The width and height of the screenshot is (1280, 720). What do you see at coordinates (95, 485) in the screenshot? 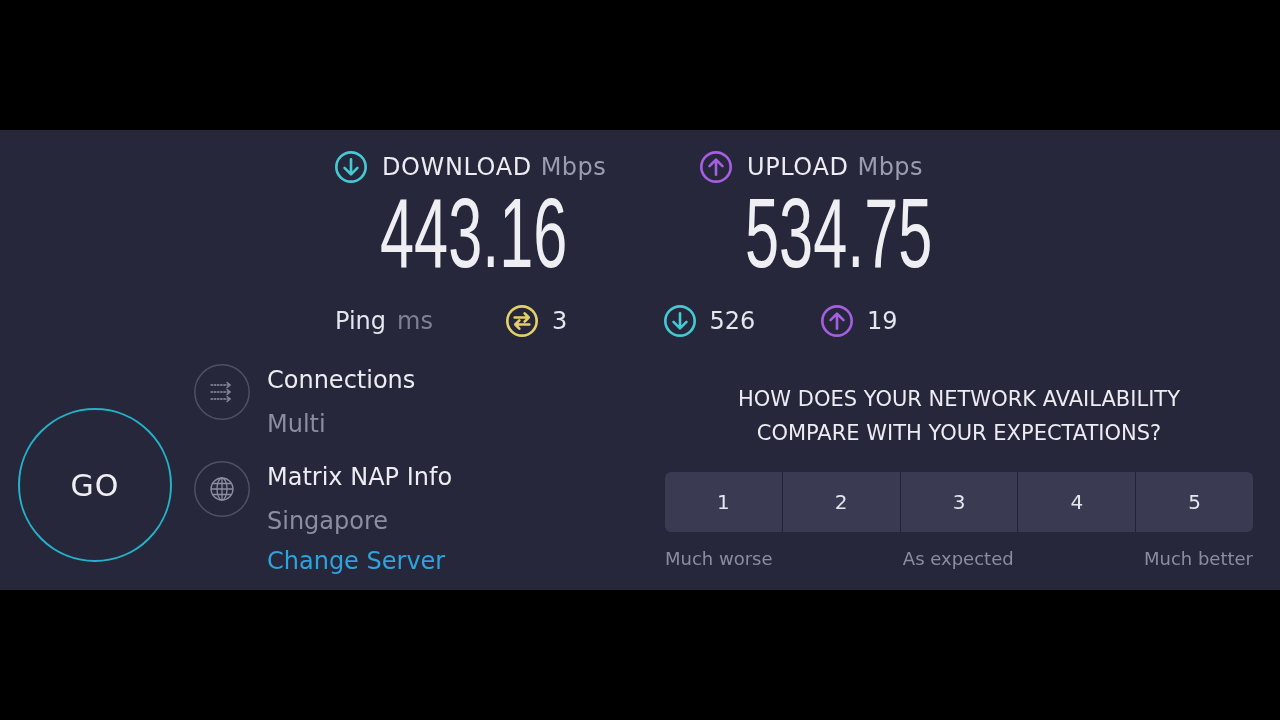
I see `go-button: GO` at bounding box center [95, 485].